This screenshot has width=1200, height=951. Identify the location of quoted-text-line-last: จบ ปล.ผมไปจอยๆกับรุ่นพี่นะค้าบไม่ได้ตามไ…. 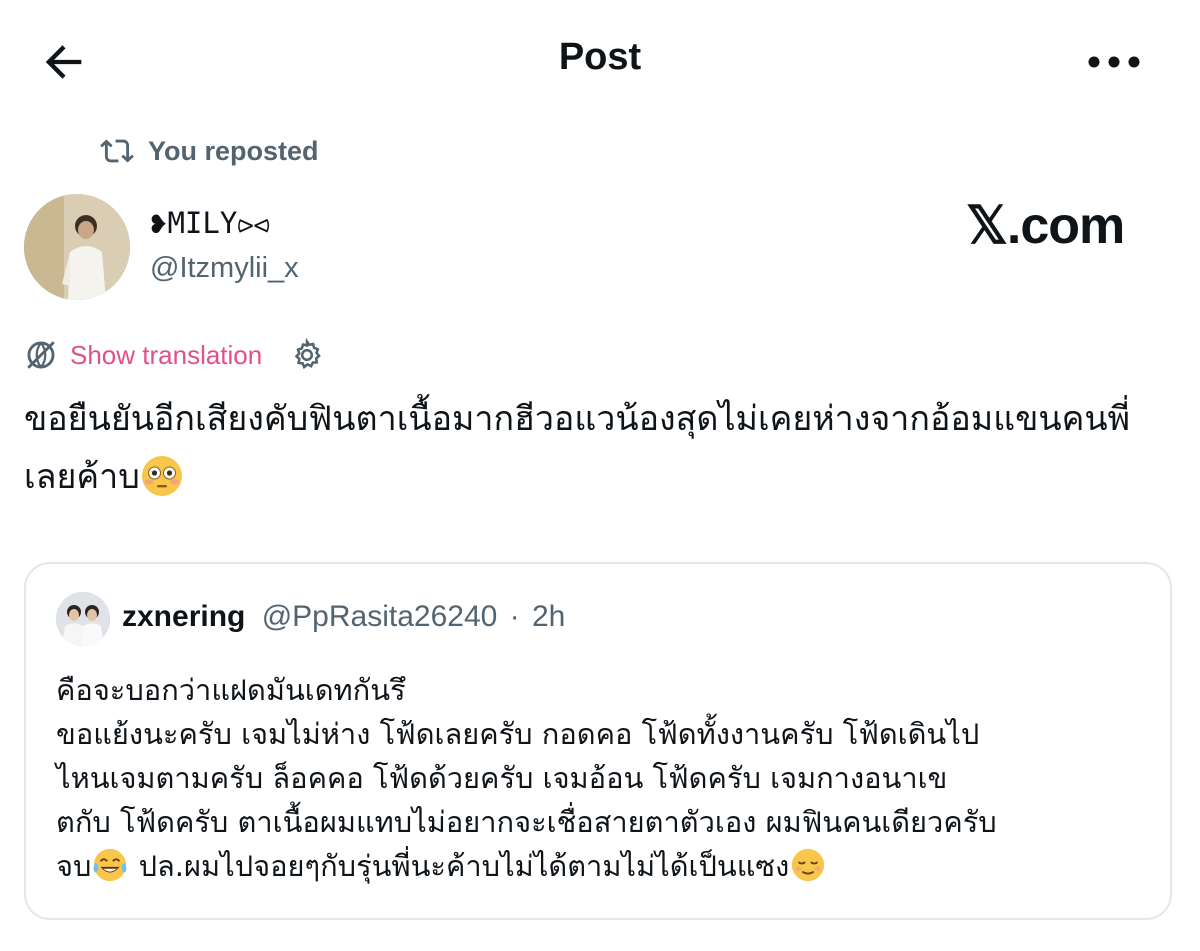
(606, 866).